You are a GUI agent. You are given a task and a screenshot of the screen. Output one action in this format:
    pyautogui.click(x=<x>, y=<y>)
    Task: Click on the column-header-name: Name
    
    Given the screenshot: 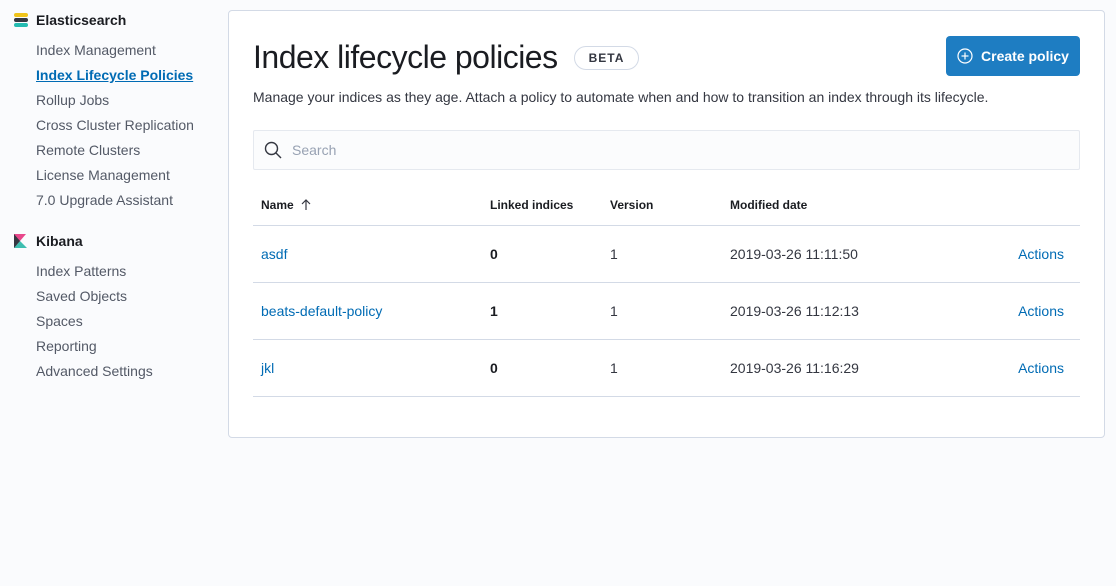 What is the action you would take?
    pyautogui.click(x=371, y=205)
    